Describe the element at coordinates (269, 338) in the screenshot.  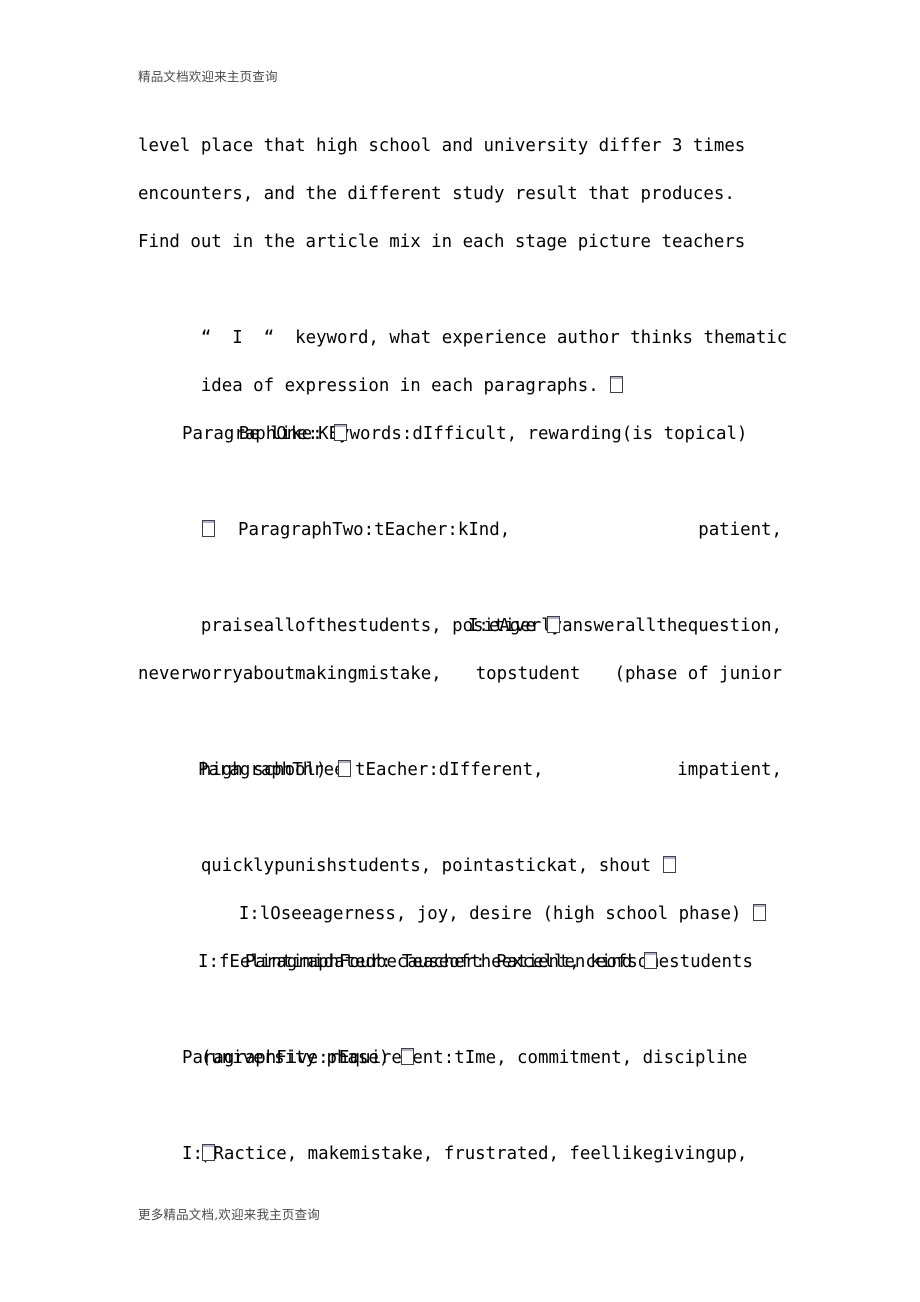
I see `quote-close-mark: “` at that location.